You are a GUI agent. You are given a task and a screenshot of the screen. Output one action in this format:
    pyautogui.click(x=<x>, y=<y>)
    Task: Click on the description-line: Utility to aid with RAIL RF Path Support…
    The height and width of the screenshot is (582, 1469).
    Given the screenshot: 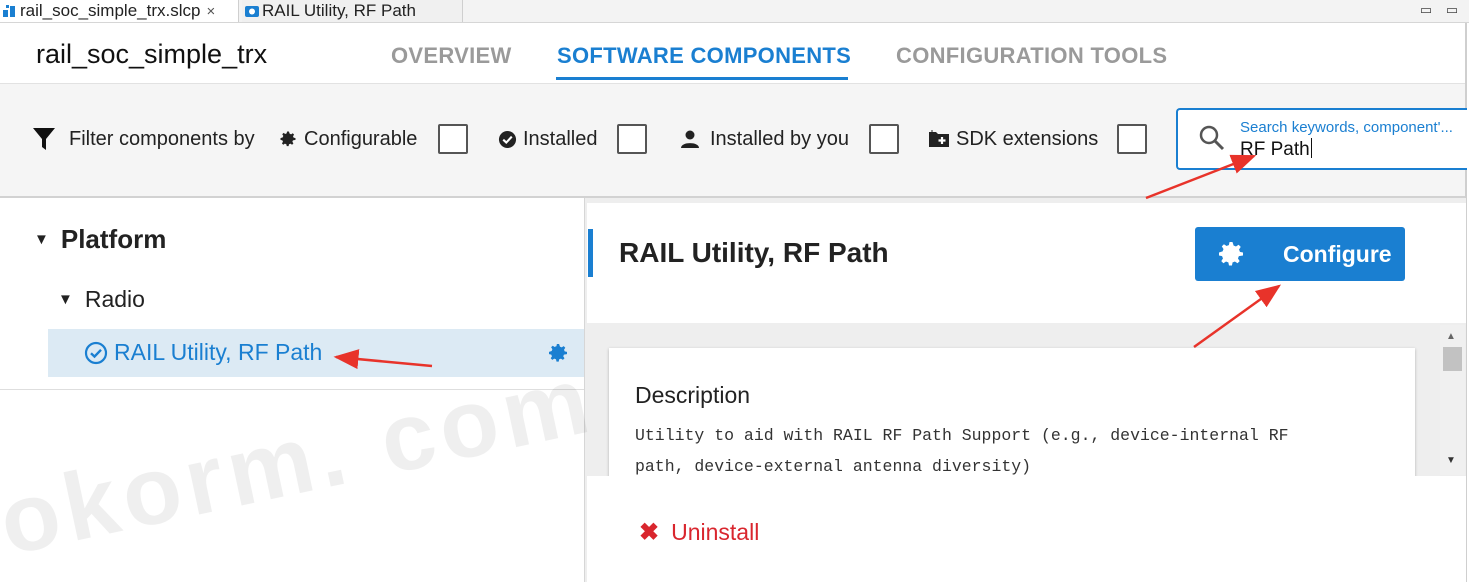 What is the action you would take?
    pyautogui.click(x=962, y=435)
    